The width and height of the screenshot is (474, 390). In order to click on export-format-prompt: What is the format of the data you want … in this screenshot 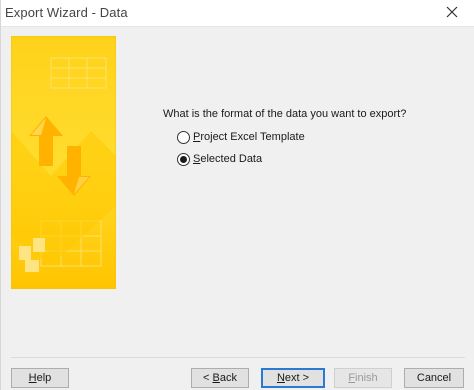, I will do `click(285, 114)`.